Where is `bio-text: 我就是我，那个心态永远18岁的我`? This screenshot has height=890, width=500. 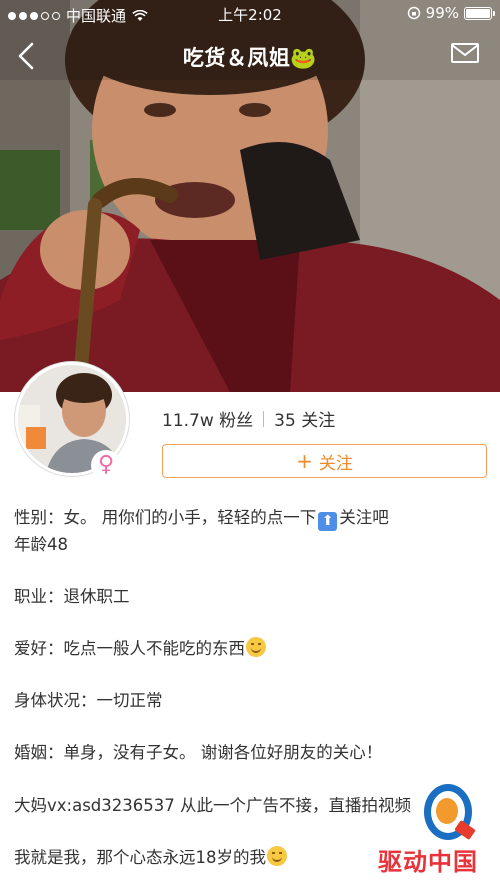
bio-text: 我就是我，那个心态永远18岁的我 is located at coordinates (140, 857).